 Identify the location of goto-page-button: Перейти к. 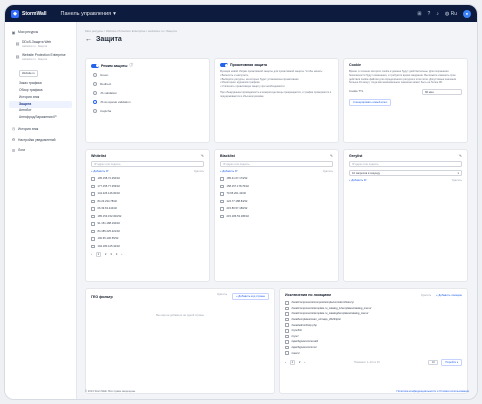
(451, 362).